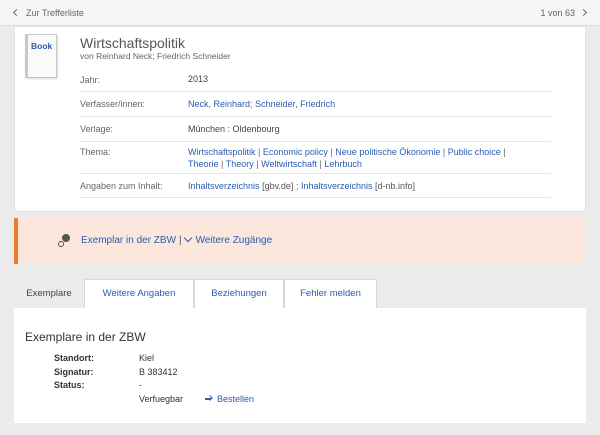 The image size is (600, 435). What do you see at coordinates (300, 241) in the screenshot?
I see `access-panel: Exemplar in der ZBW | Weitere Zugänge` at bounding box center [300, 241].